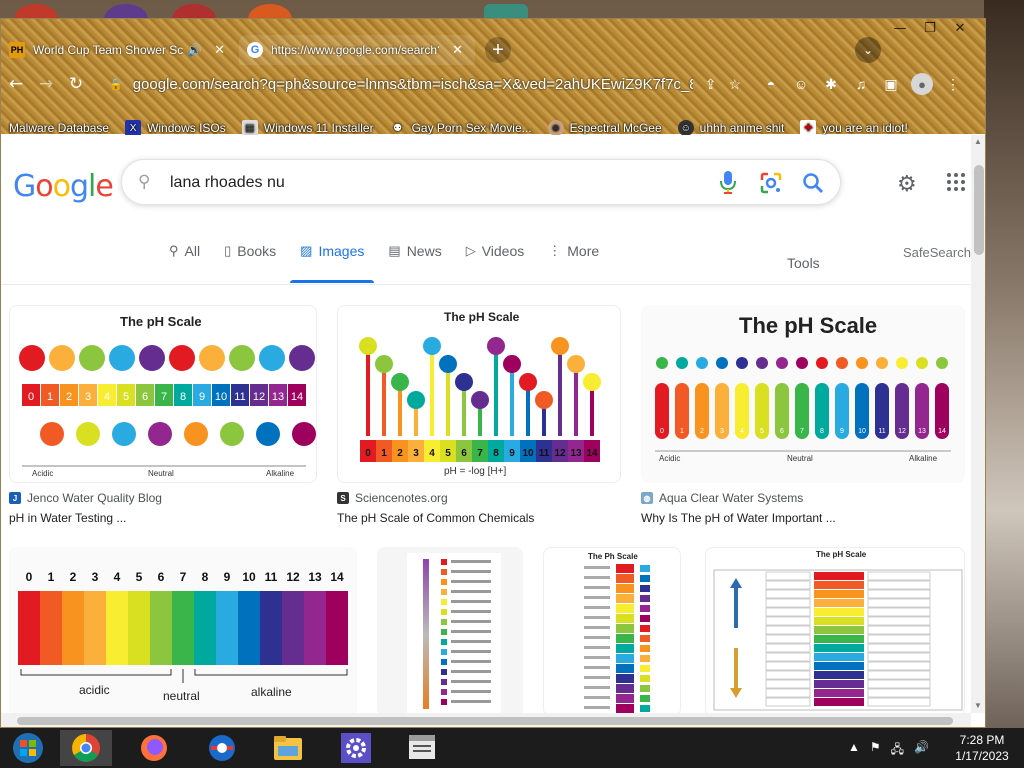 This screenshot has width=1024, height=768. What do you see at coordinates (498, 50) in the screenshot?
I see `new-tab-button: +` at bounding box center [498, 50].